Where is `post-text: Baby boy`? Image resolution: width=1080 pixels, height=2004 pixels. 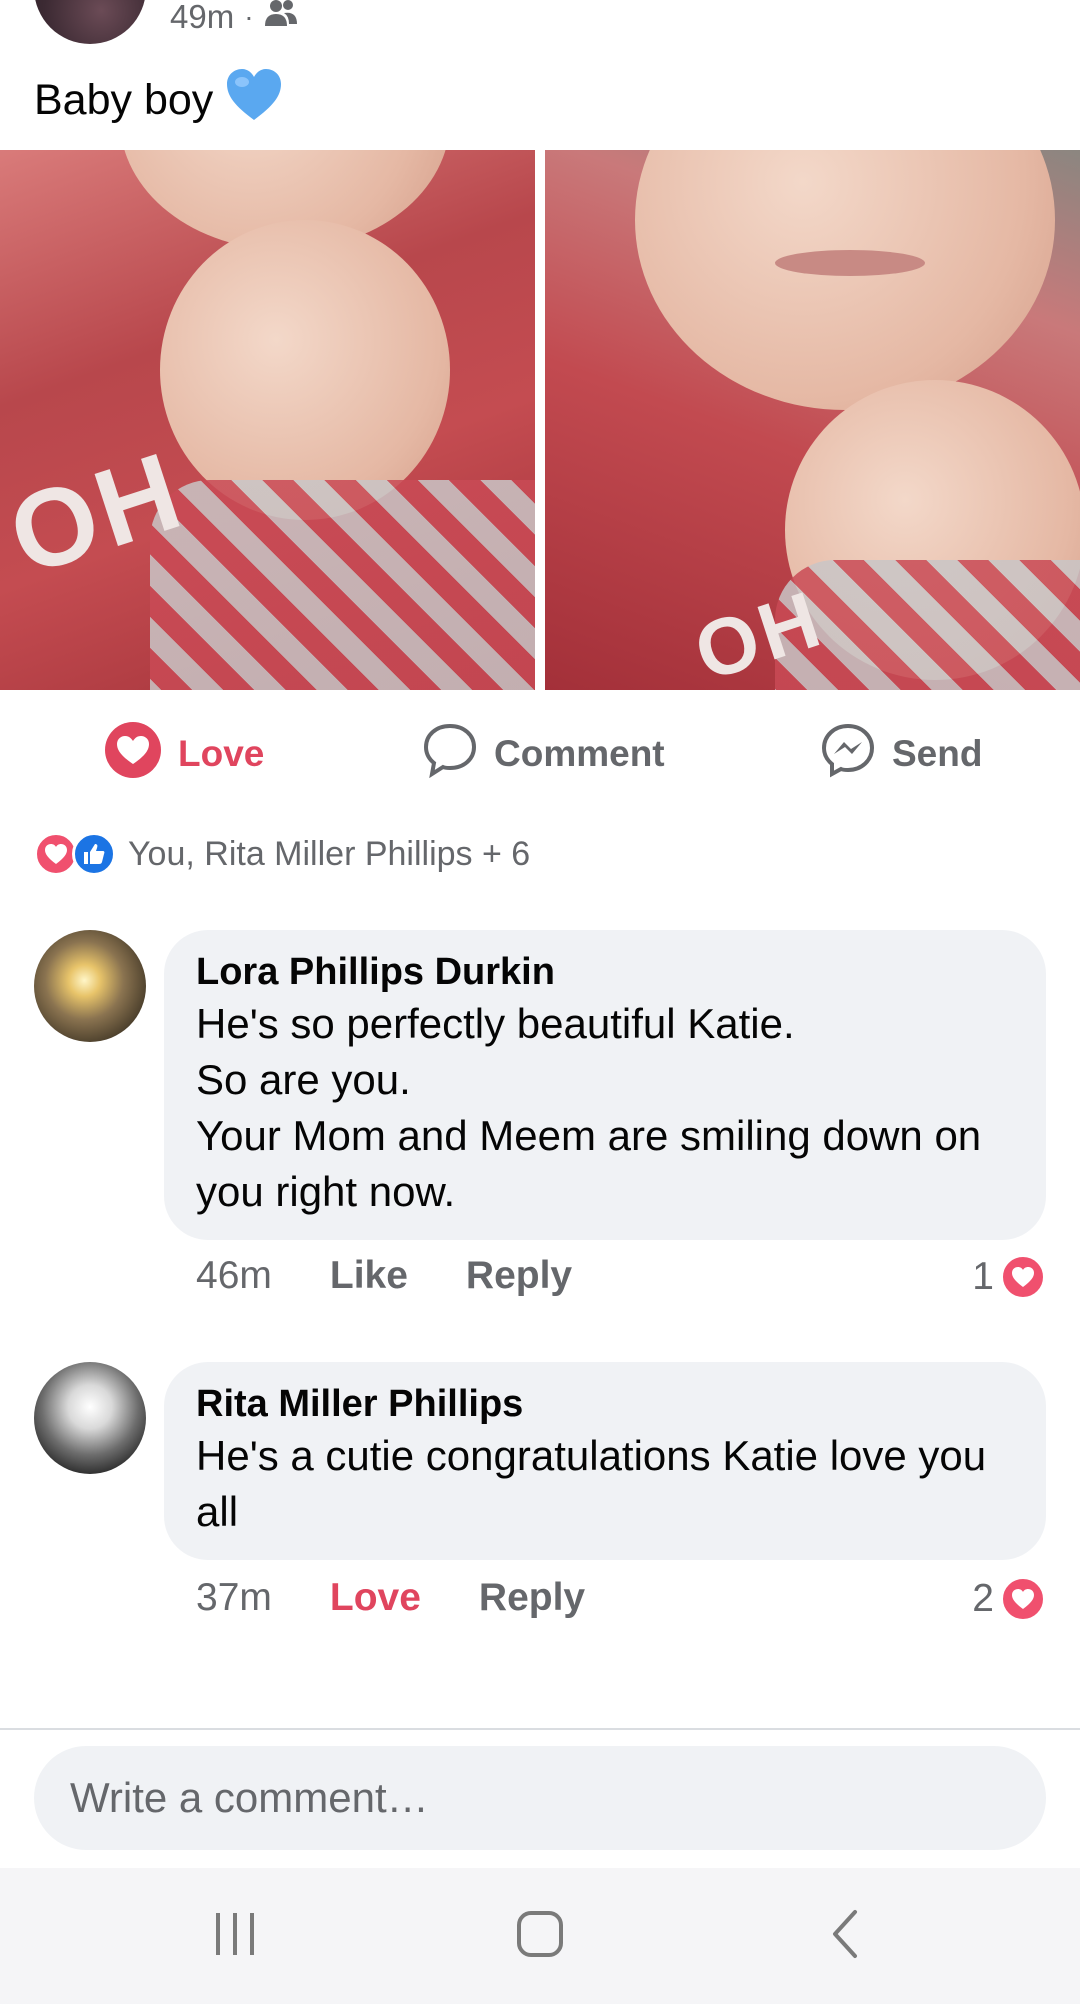 post-text: Baby boy is located at coordinates (158, 100).